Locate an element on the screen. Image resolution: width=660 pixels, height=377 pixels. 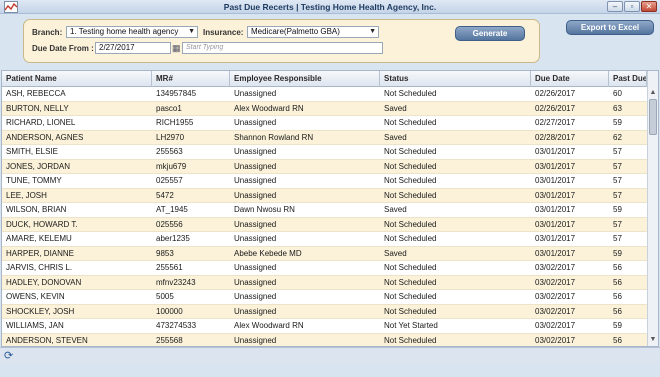
due-date-input: 2/27/2017 is located at coordinates (133, 48).